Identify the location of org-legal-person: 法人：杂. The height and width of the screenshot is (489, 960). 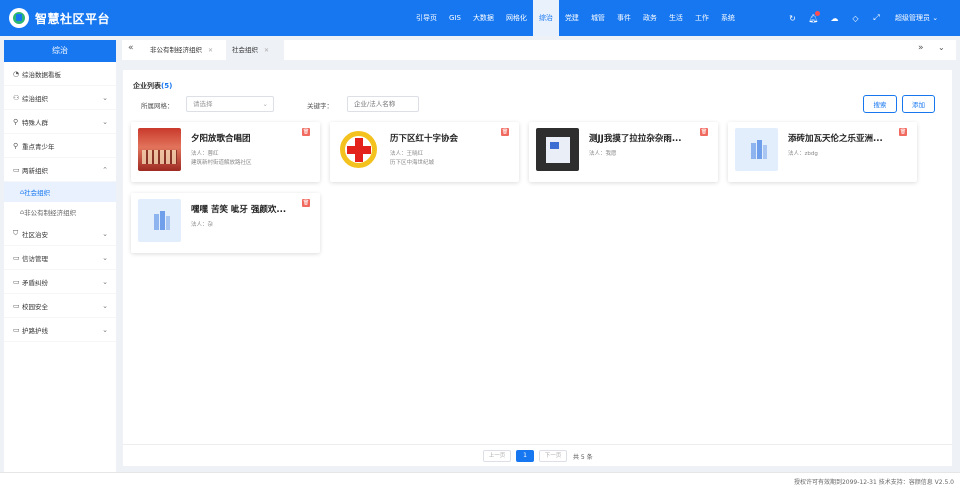
(202, 225).